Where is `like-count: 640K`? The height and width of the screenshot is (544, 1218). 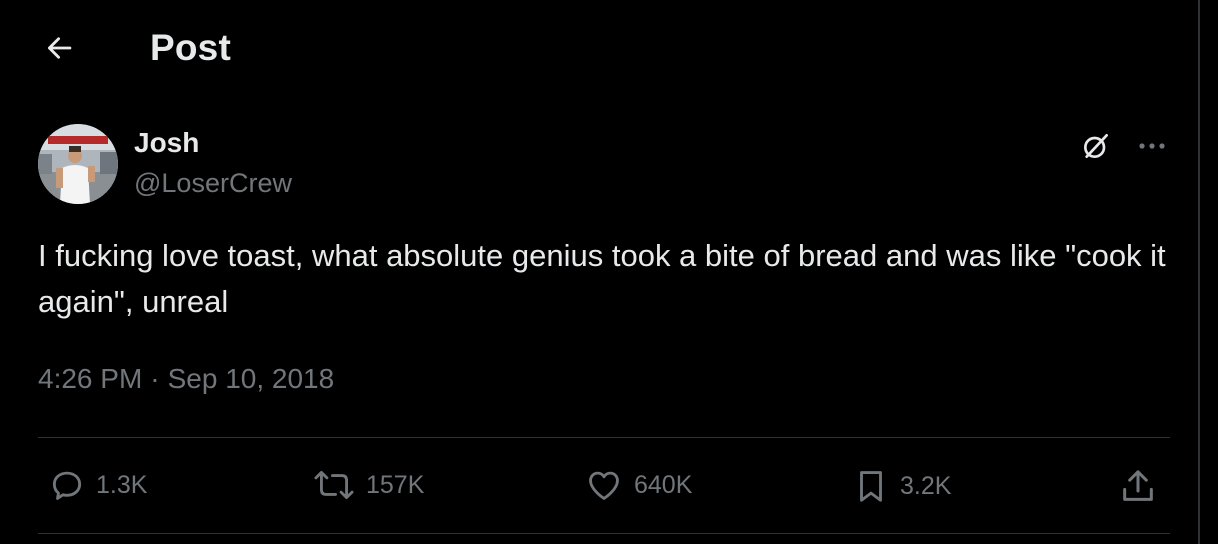 like-count: 640K is located at coordinates (663, 484).